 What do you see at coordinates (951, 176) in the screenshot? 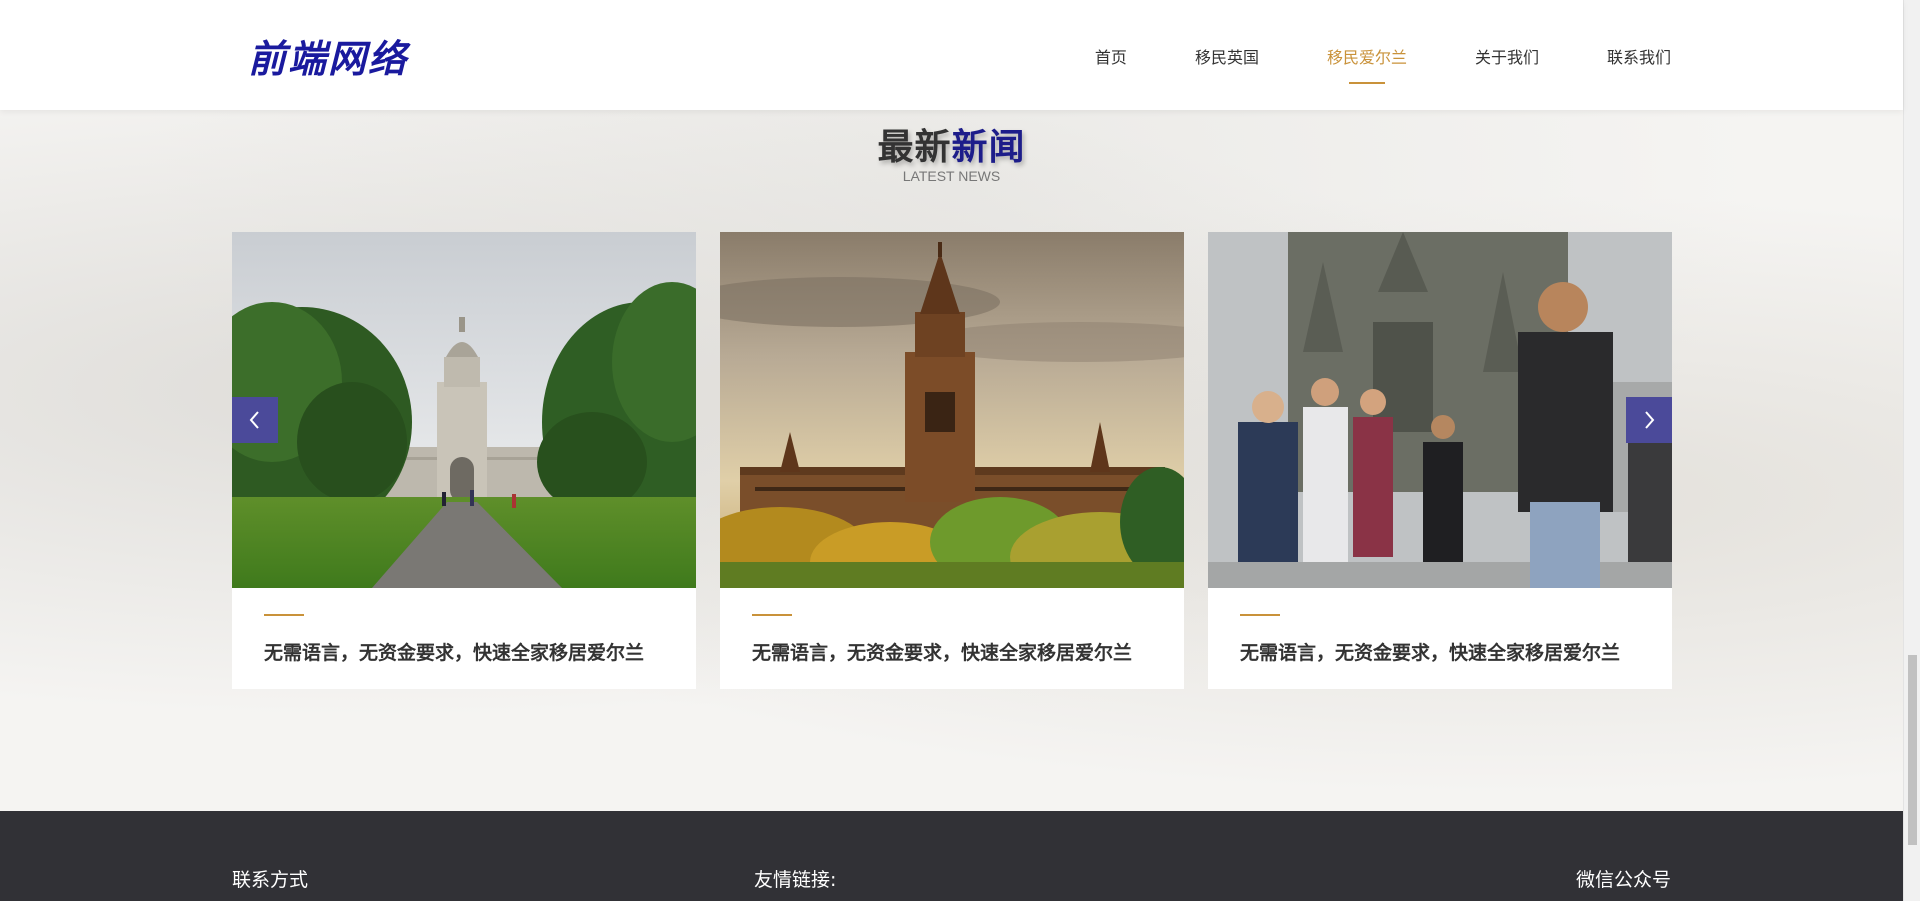
I see `section-subtitle: LATEST NEWS` at bounding box center [951, 176].